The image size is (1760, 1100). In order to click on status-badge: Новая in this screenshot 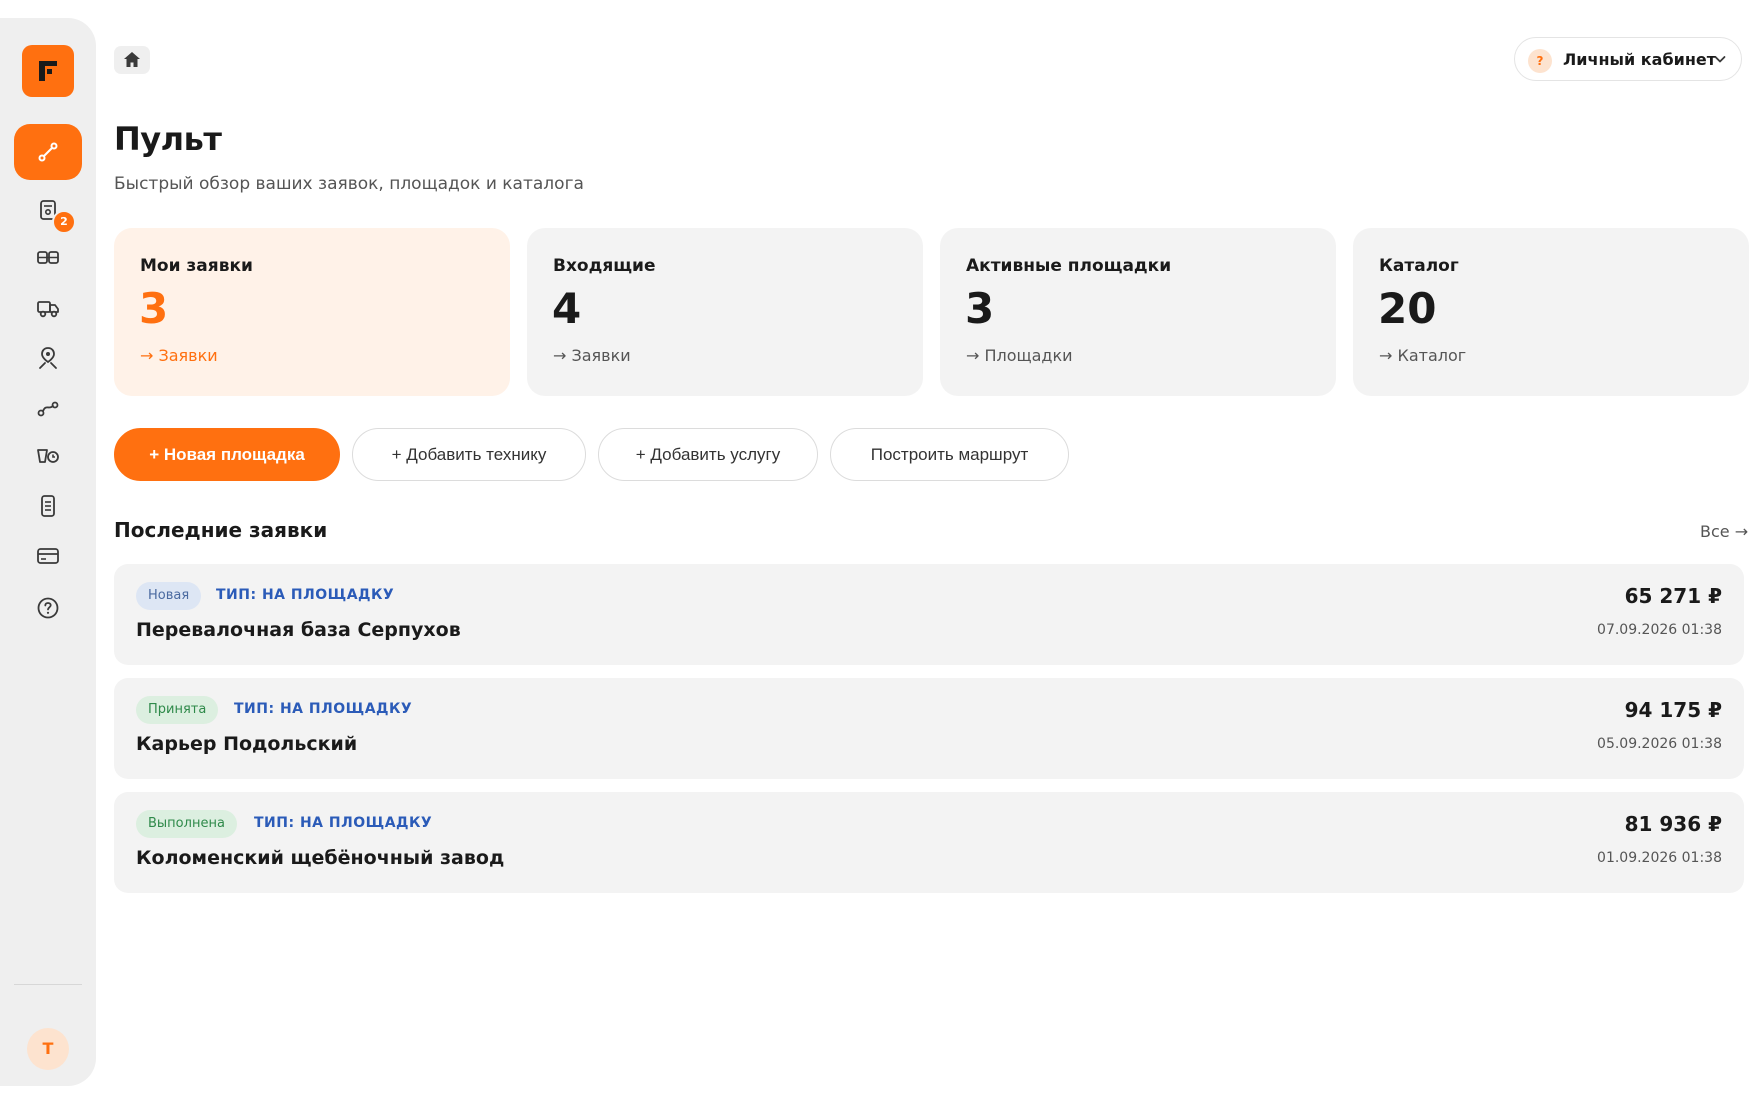, I will do `click(169, 596)`.